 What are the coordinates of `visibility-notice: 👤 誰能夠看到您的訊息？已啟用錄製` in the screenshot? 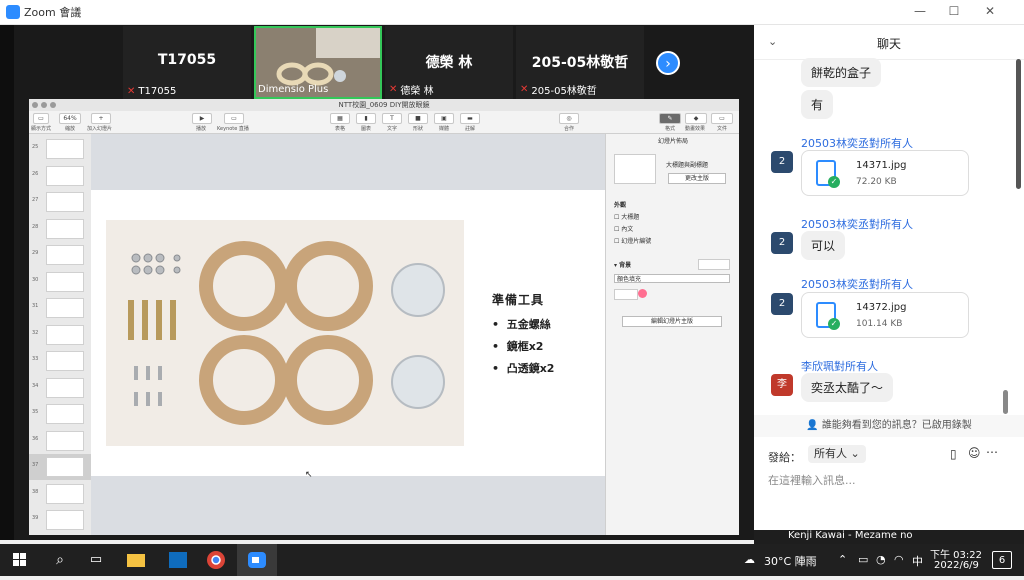 It's located at (889, 426).